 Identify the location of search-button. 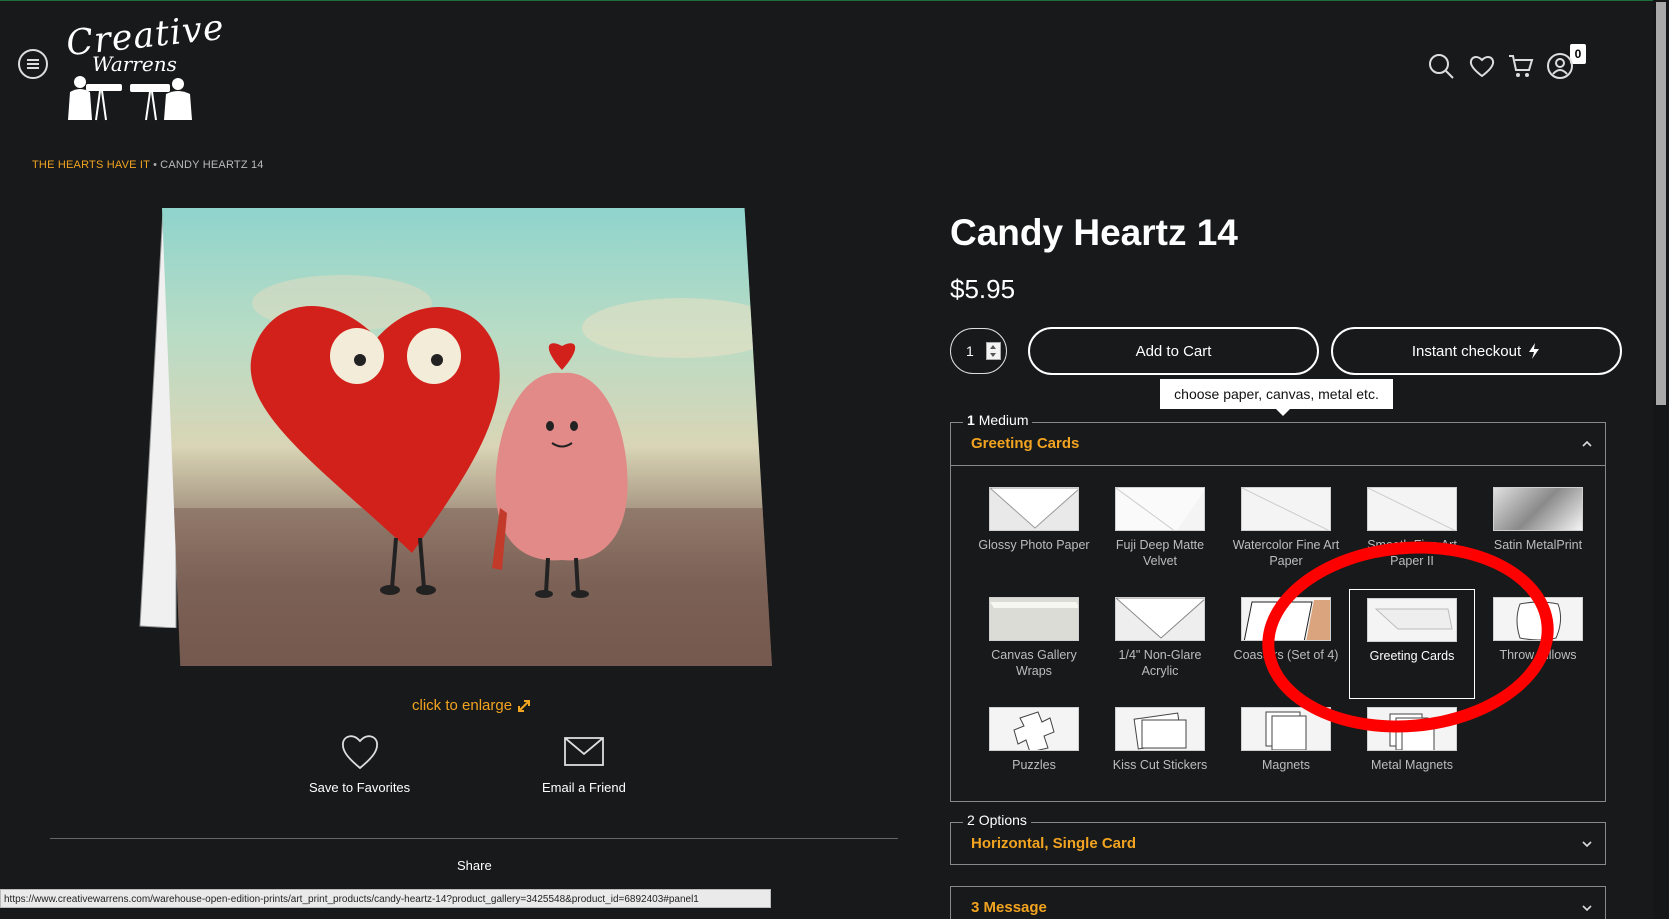
(1441, 66).